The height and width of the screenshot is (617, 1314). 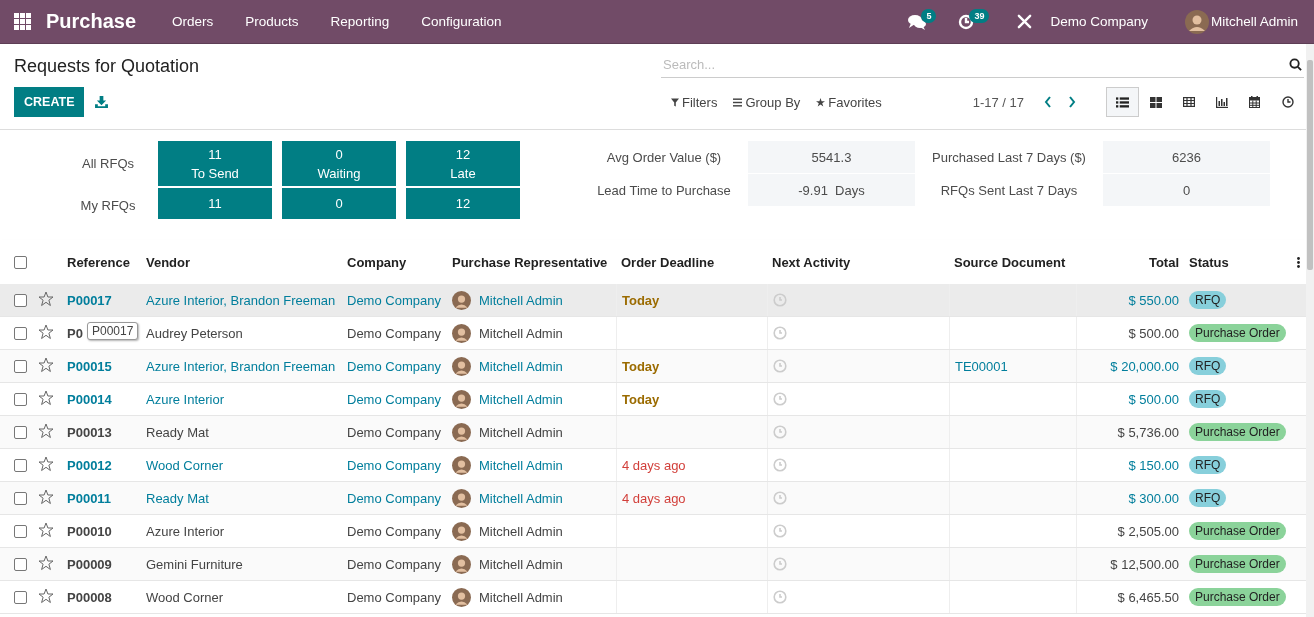 What do you see at coordinates (1048, 102) in the screenshot?
I see `previous-icon` at bounding box center [1048, 102].